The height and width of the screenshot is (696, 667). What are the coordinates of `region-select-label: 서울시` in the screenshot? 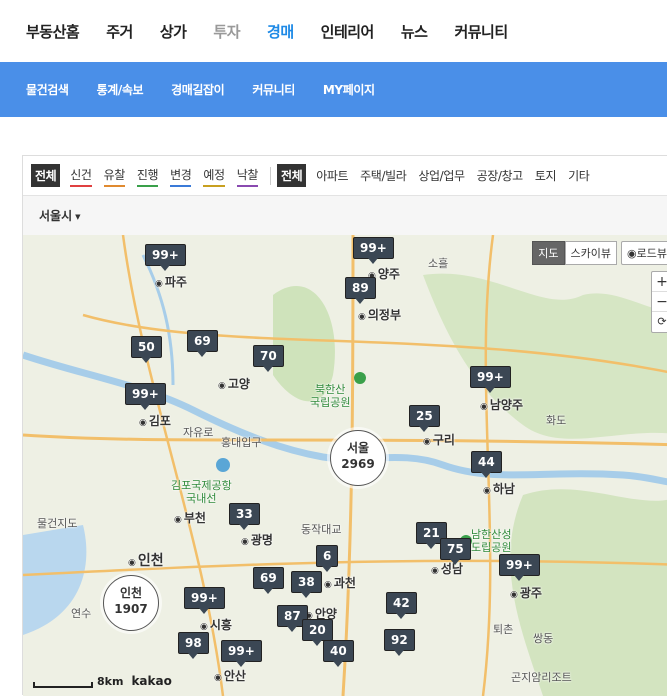 It's located at (56, 216).